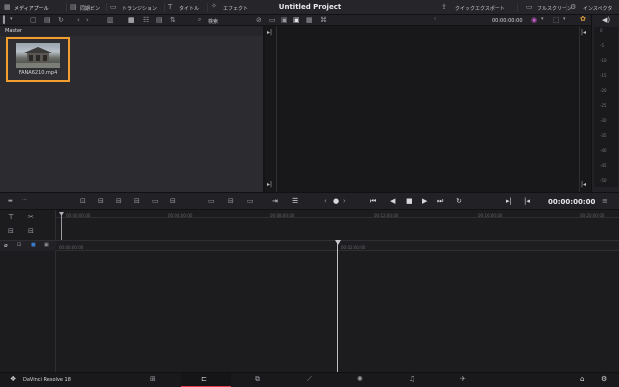  Describe the element at coordinates (296, 20) in the screenshot. I see `cinema-viewer-icon: ▣` at that location.